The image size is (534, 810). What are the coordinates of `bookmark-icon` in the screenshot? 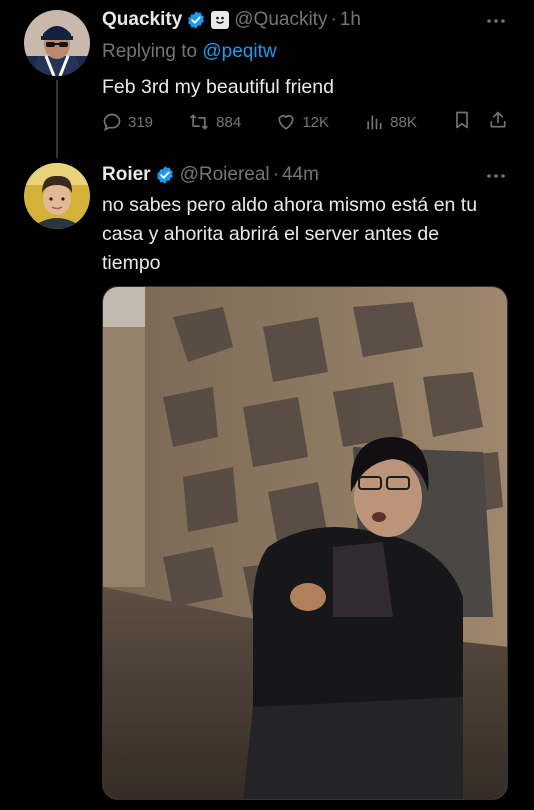 It's located at (462, 122).